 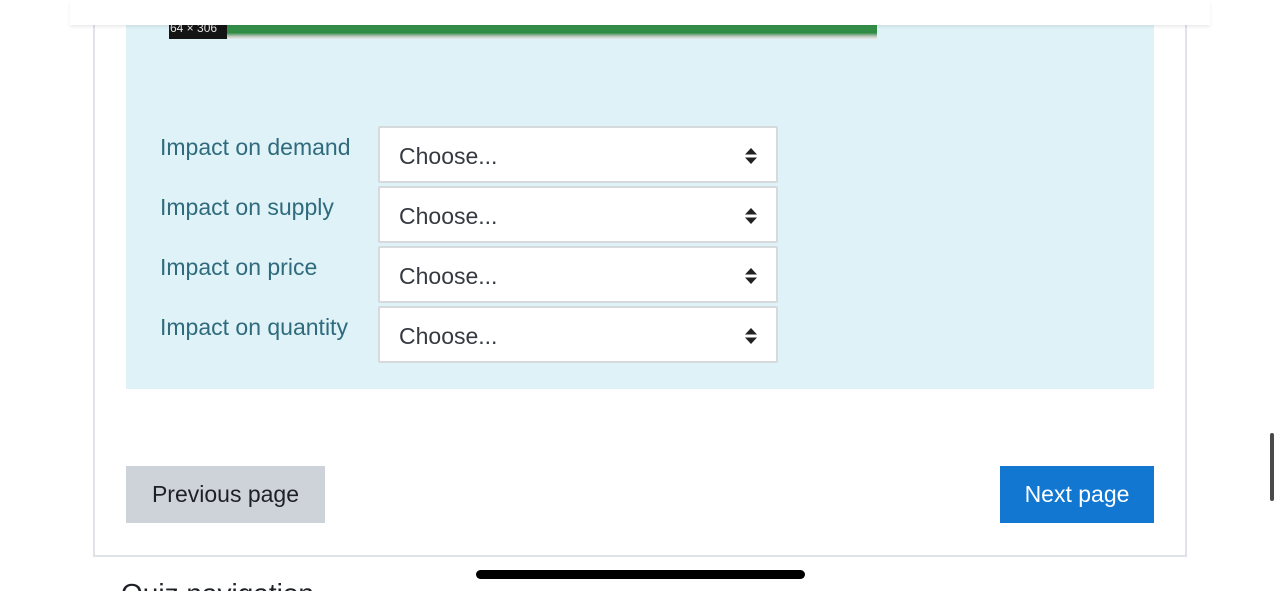 What do you see at coordinates (239, 267) in the screenshot?
I see `question-label: Impact on price` at bounding box center [239, 267].